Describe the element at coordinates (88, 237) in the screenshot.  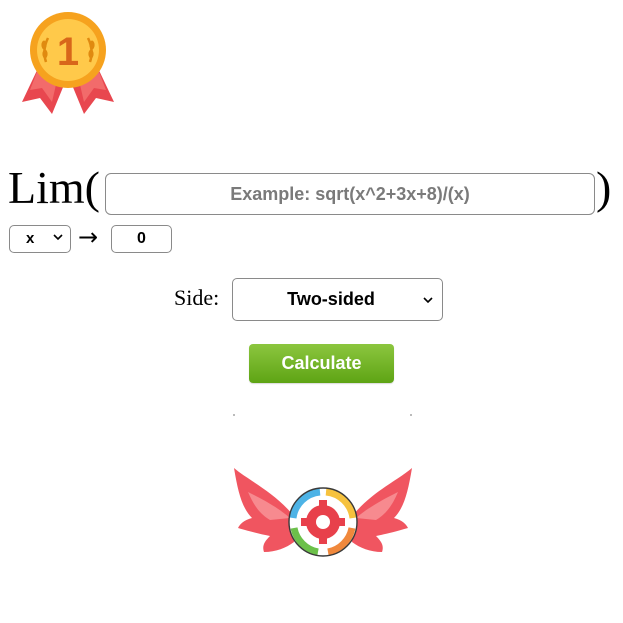
I see `approaches-arrow: →` at that location.